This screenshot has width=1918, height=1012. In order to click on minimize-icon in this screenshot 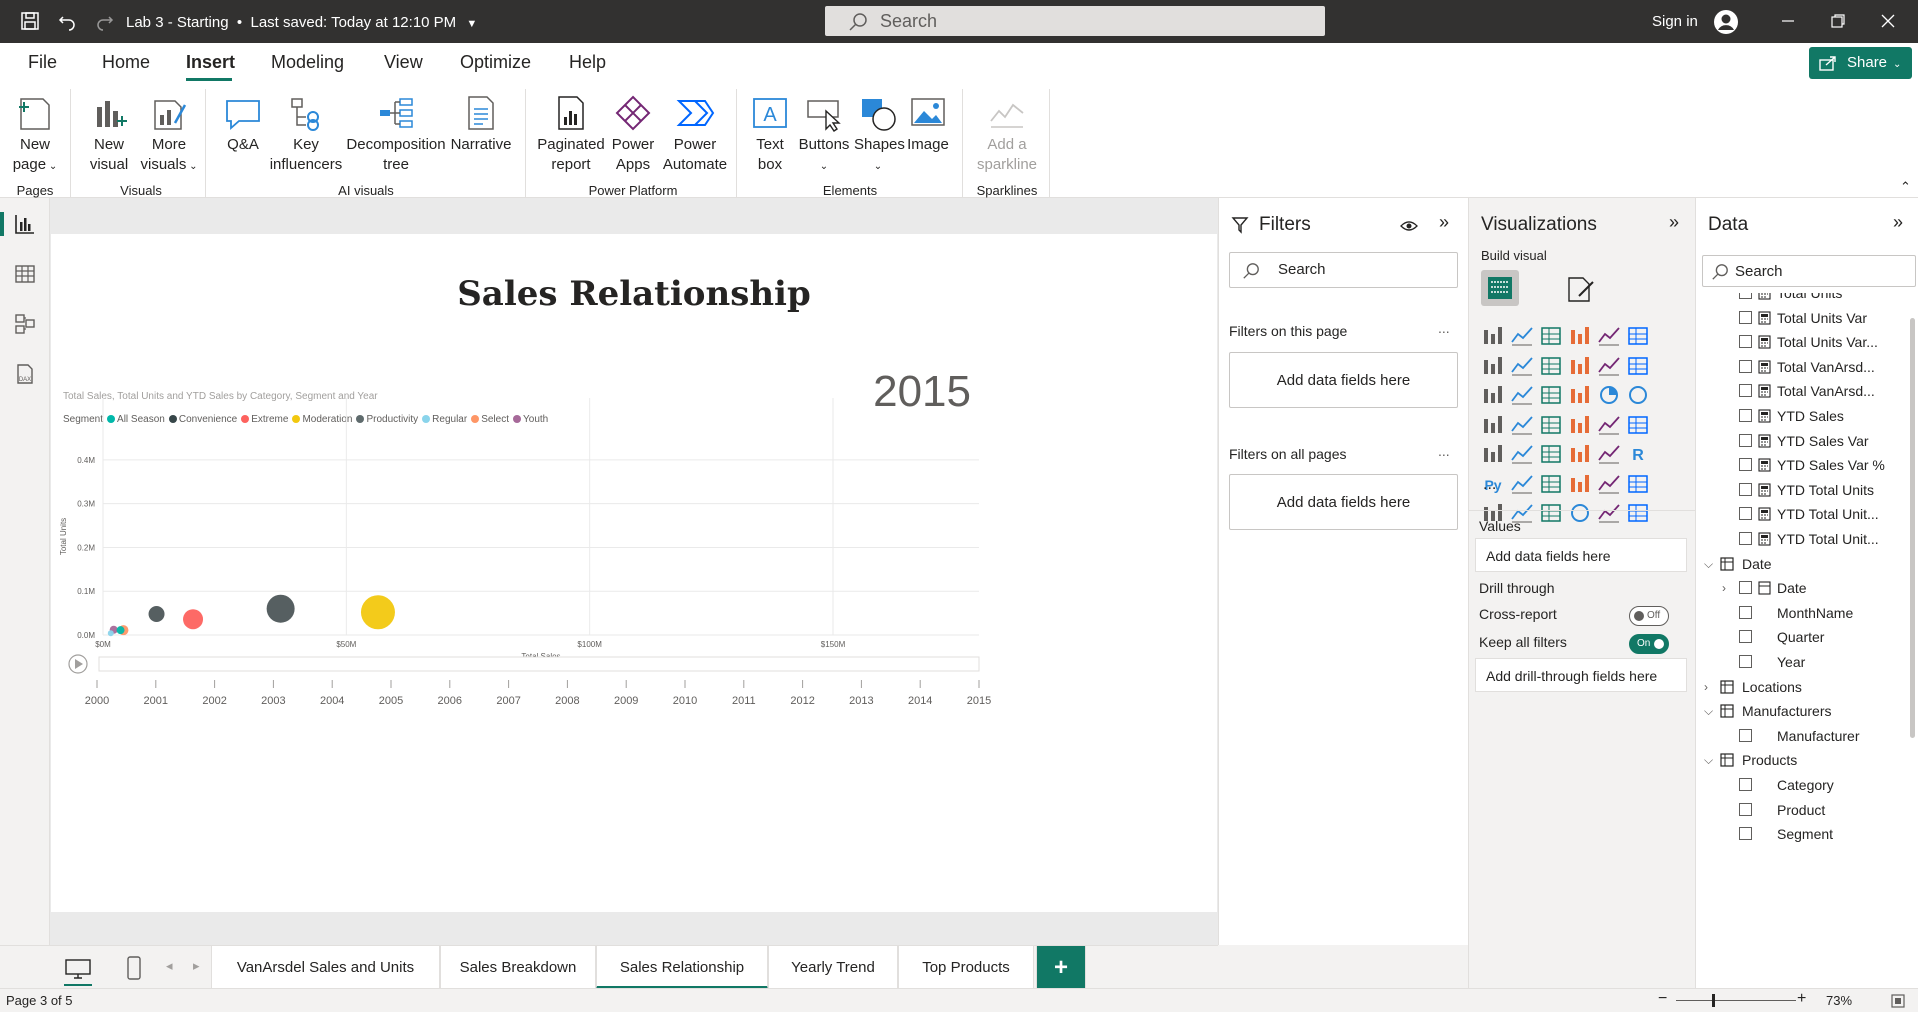, I will do `click(1788, 22)`.